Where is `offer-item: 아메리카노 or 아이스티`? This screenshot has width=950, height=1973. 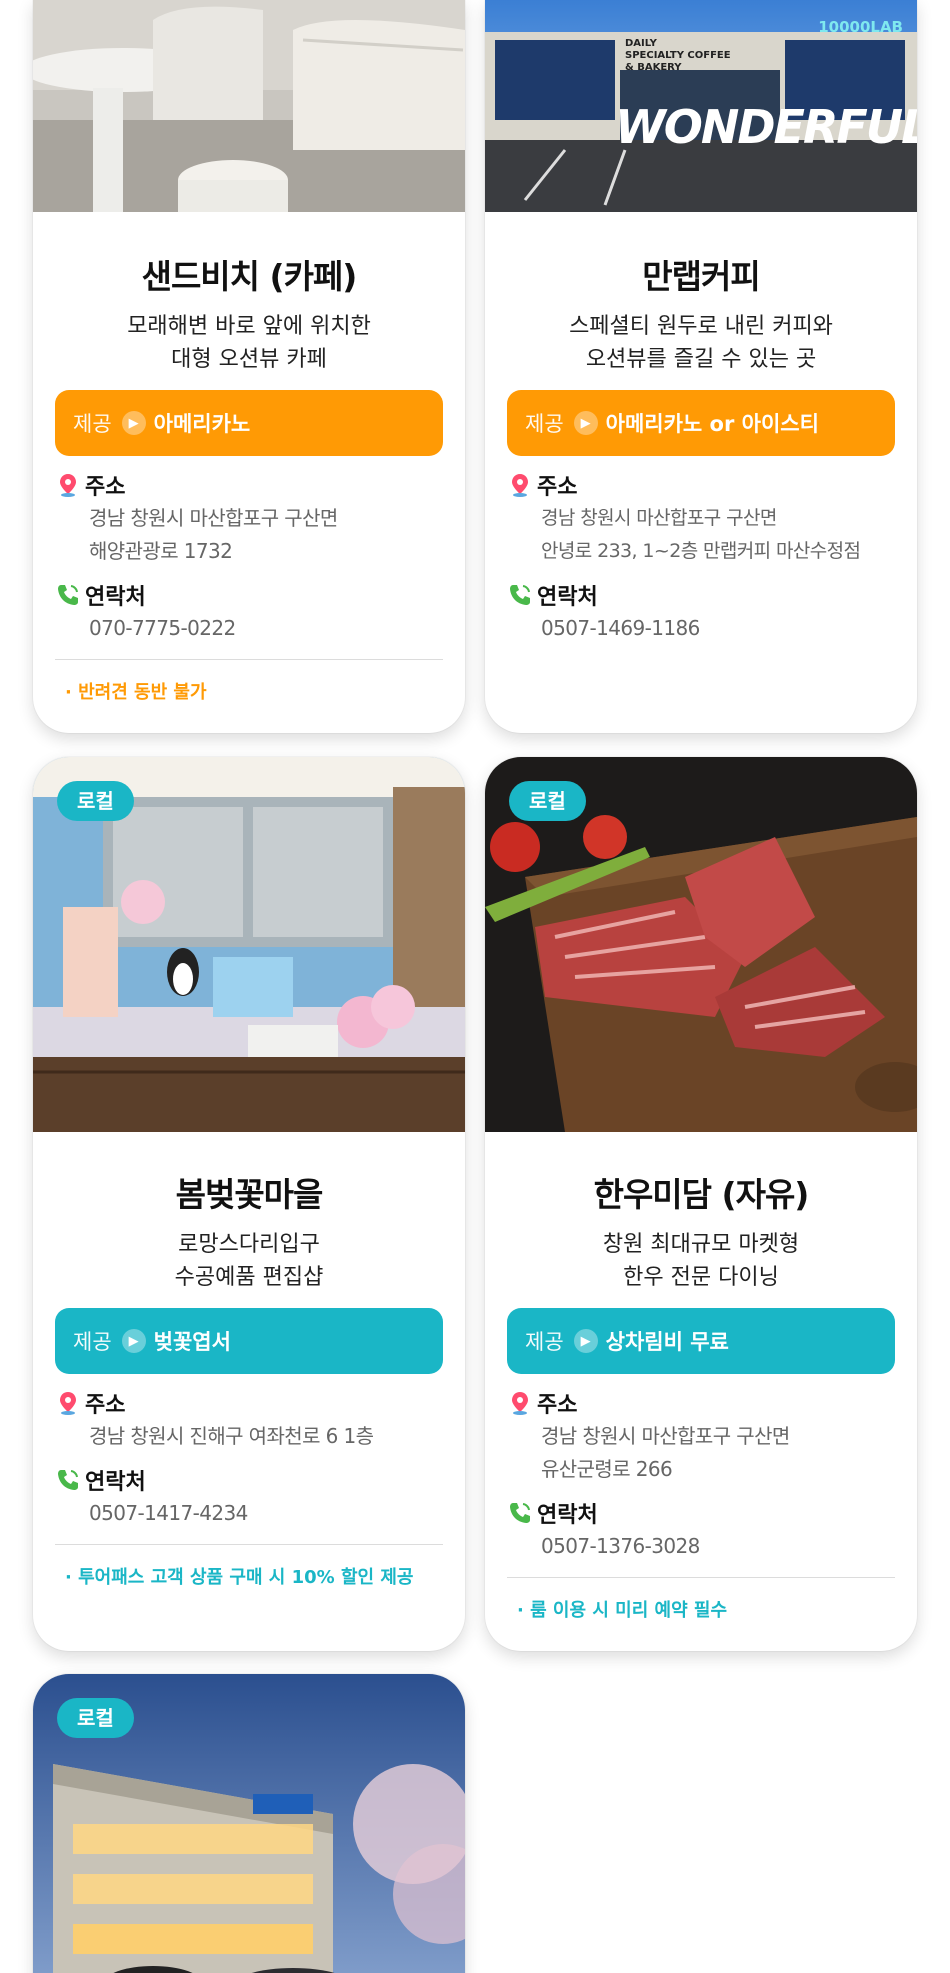
offer-item: 아메리카노 or 아이스티 is located at coordinates (712, 424).